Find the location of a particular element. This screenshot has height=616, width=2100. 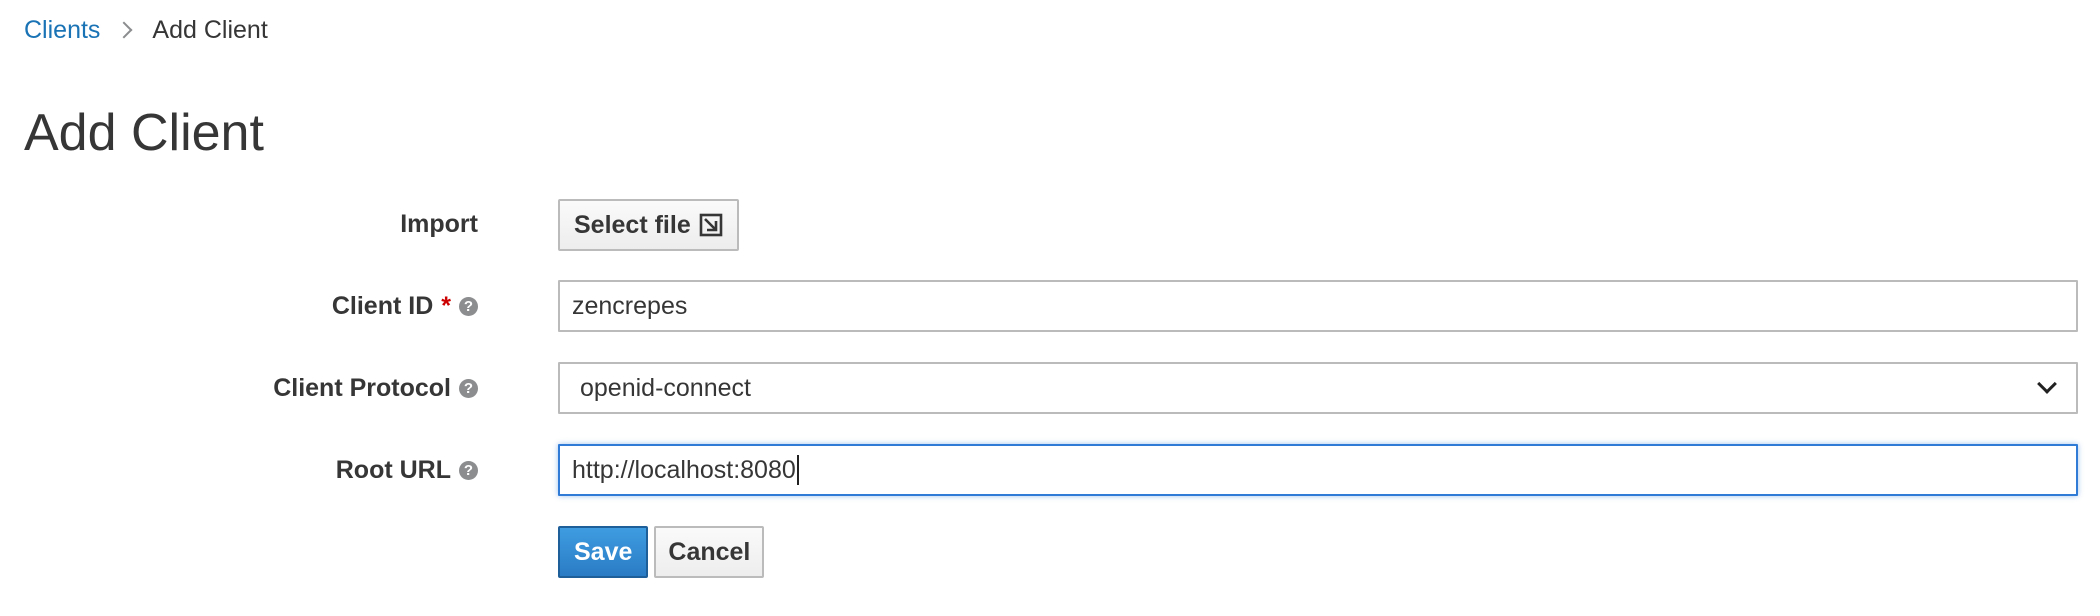

breadcrumb-current: Add Client is located at coordinates (210, 29).